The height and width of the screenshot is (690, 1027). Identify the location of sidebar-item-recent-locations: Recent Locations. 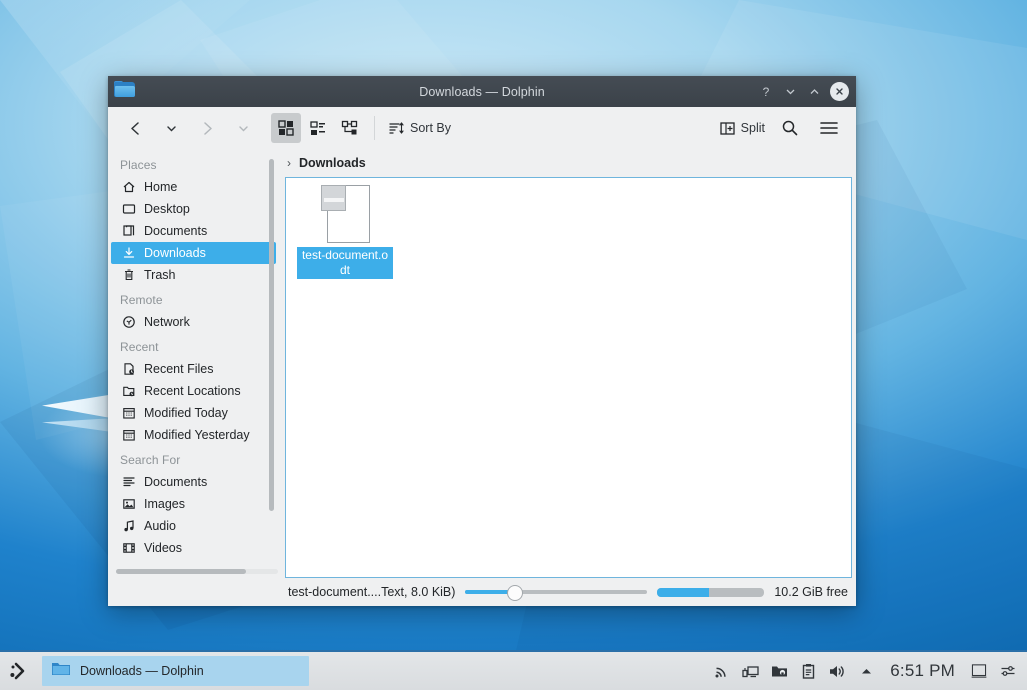
(193, 391).